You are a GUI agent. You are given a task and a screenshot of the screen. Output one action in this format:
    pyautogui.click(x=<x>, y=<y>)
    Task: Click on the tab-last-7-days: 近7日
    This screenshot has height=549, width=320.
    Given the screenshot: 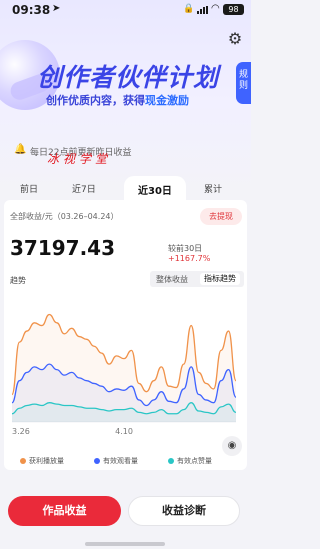 What is the action you would take?
    pyautogui.click(x=84, y=188)
    